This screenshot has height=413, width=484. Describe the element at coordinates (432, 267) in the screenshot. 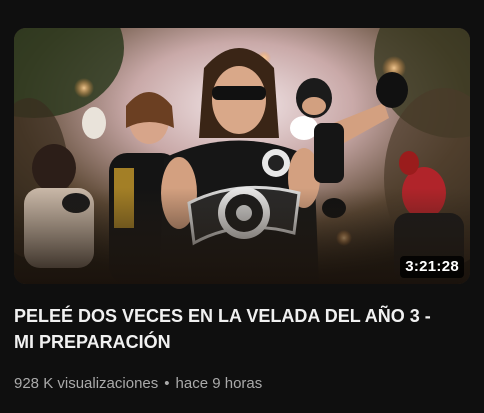

I see `duration-badge: 3:21:28` at that location.